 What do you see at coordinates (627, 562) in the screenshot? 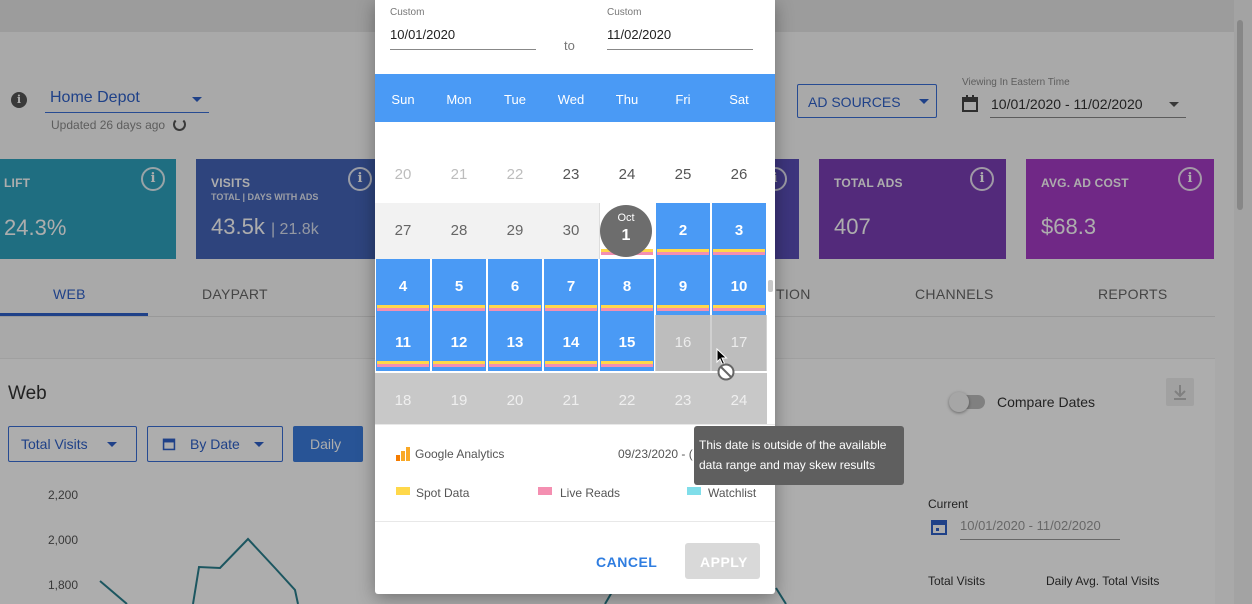
I see `cancel-label: CANCEL` at bounding box center [627, 562].